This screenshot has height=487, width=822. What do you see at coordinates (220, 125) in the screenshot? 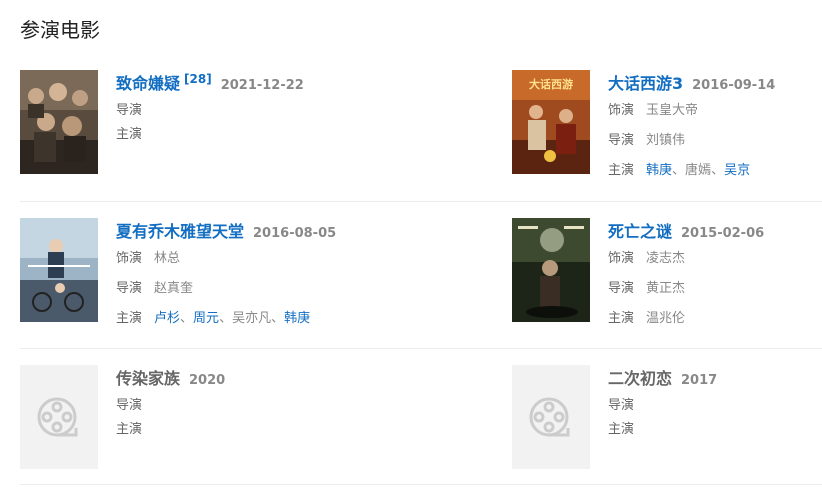
I see `film-card-zhiming: 致命嫌疑 [28] 2021-12-22 导演 主演` at bounding box center [220, 125].